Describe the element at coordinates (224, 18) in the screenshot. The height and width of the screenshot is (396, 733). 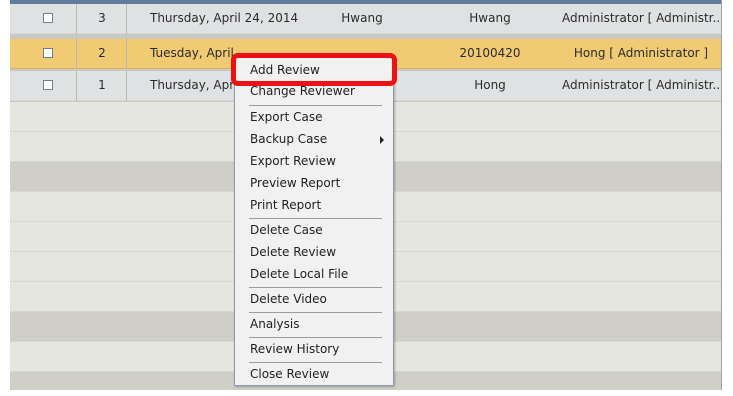
I see `row-date: Thursday, April 24, 2014` at that location.